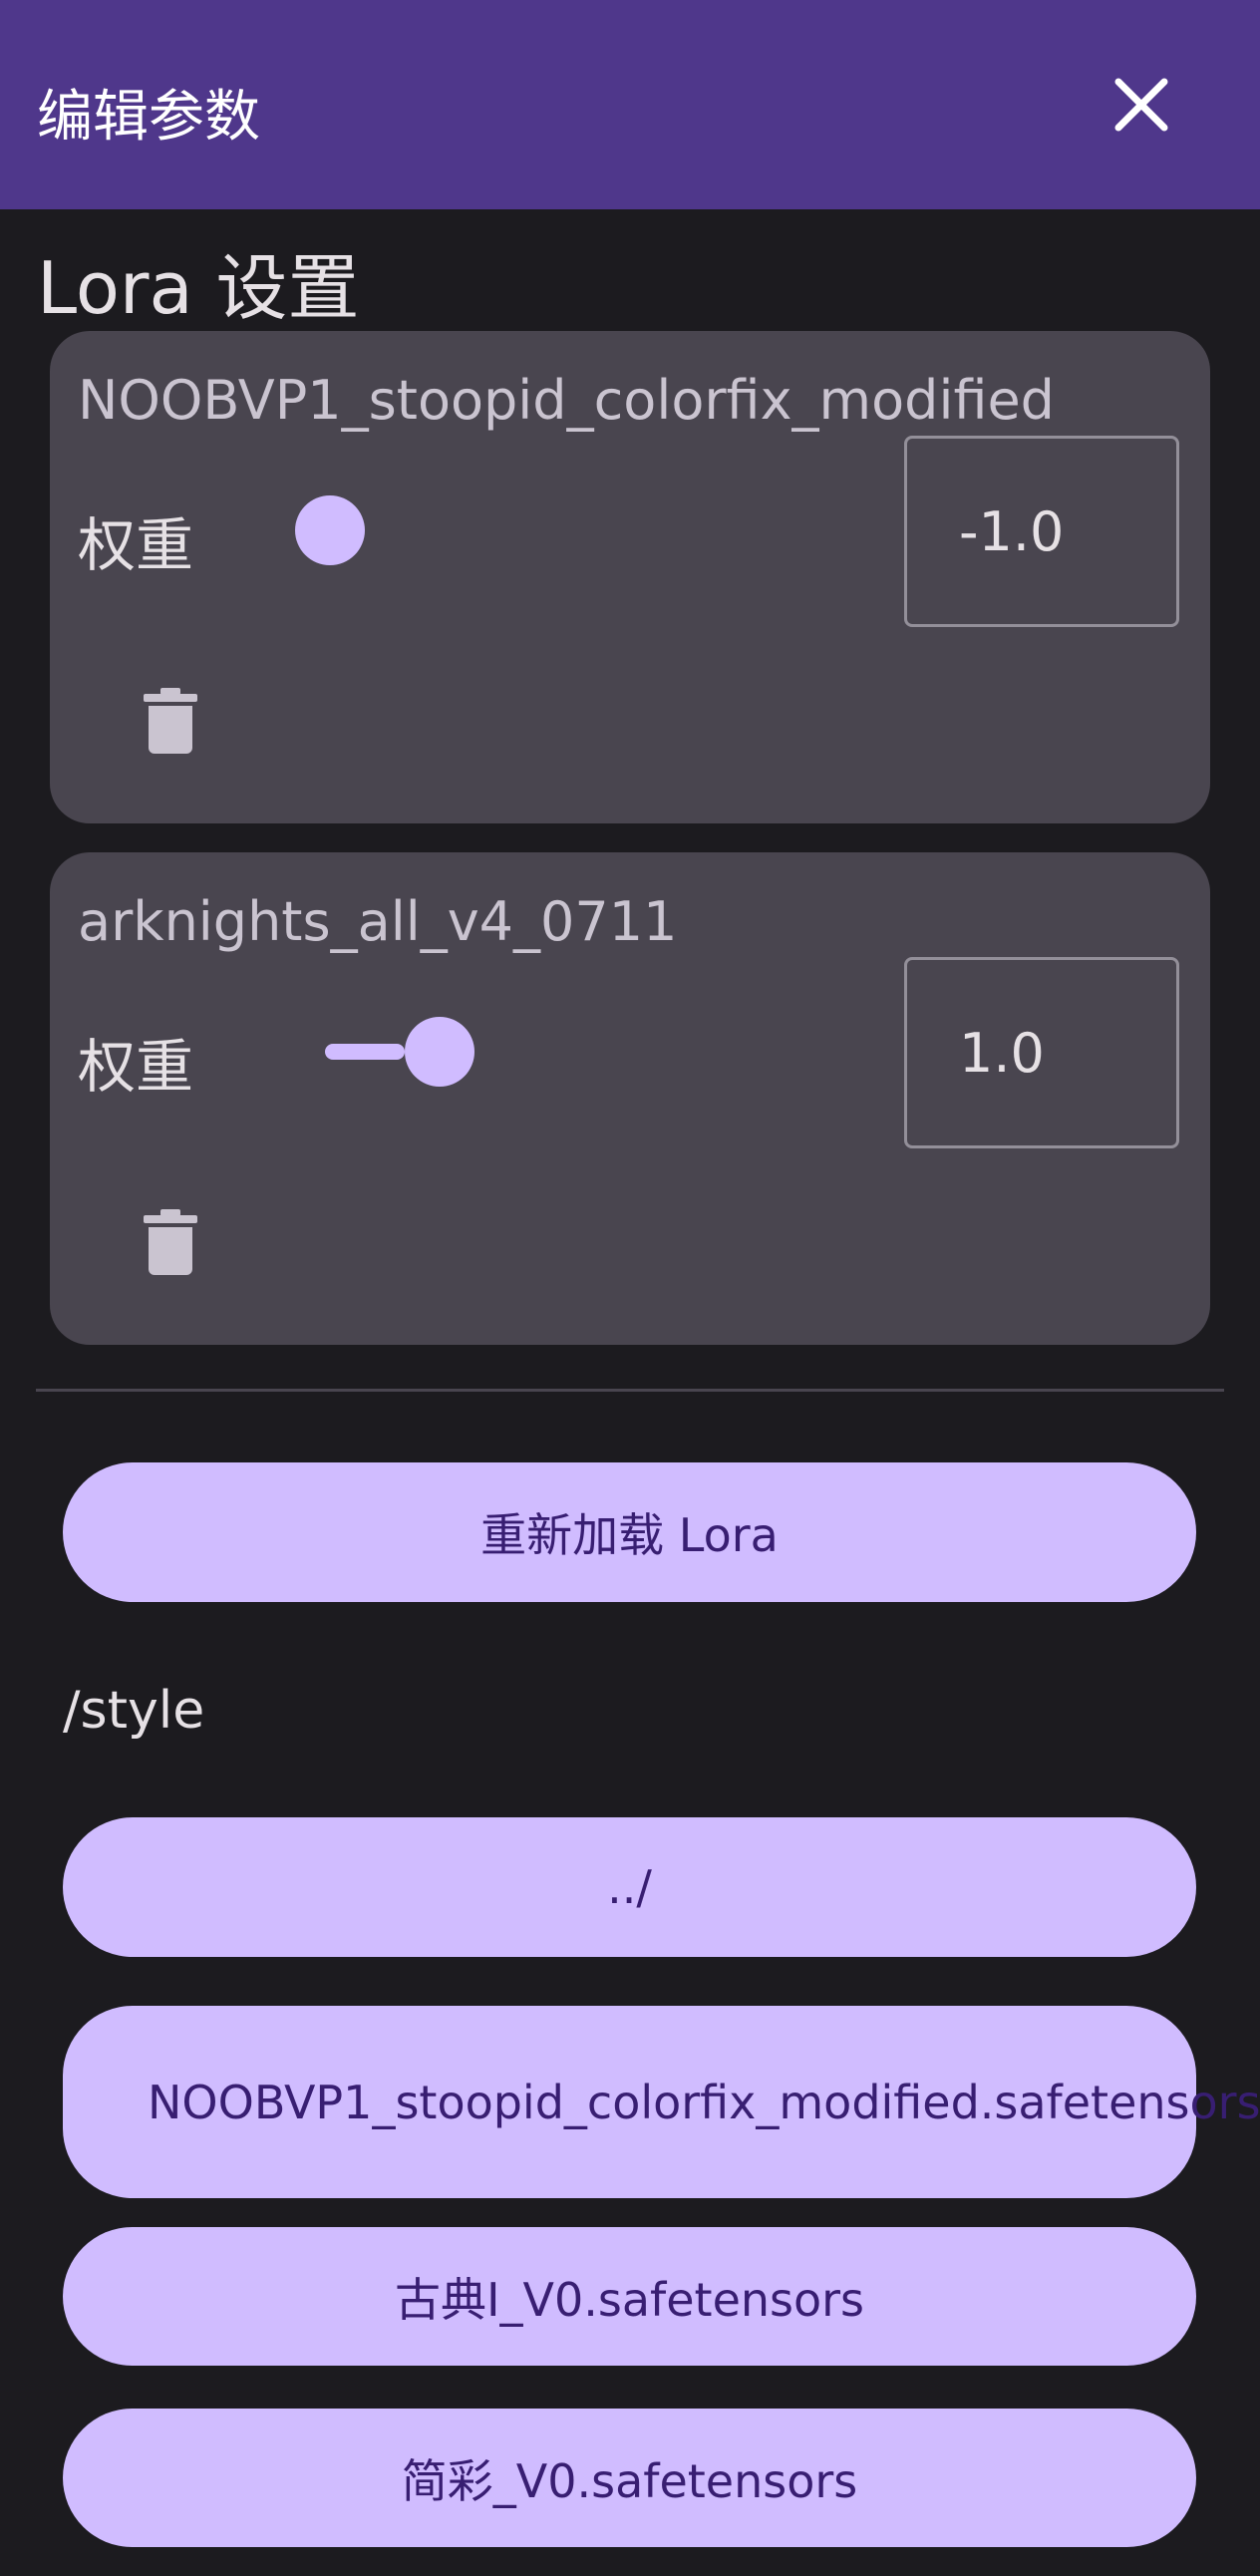 The width and height of the screenshot is (1260, 2576). I want to click on file-item: 简彩_V0.safetensors, so click(629, 2478).